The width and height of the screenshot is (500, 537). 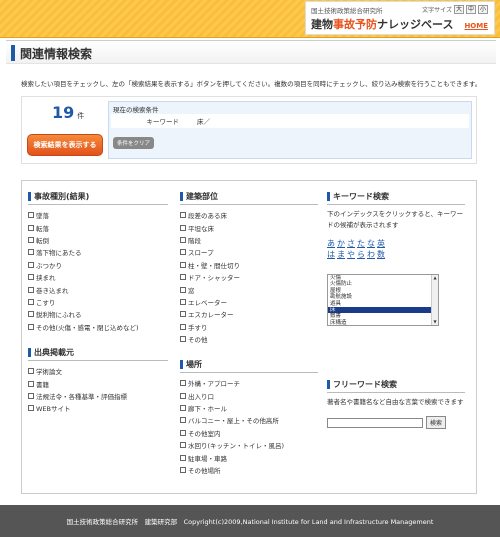 What do you see at coordinates (249, 265) in the screenshot?
I see `filter-checkbox-item: 柱・壁・間仕切り` at bounding box center [249, 265].